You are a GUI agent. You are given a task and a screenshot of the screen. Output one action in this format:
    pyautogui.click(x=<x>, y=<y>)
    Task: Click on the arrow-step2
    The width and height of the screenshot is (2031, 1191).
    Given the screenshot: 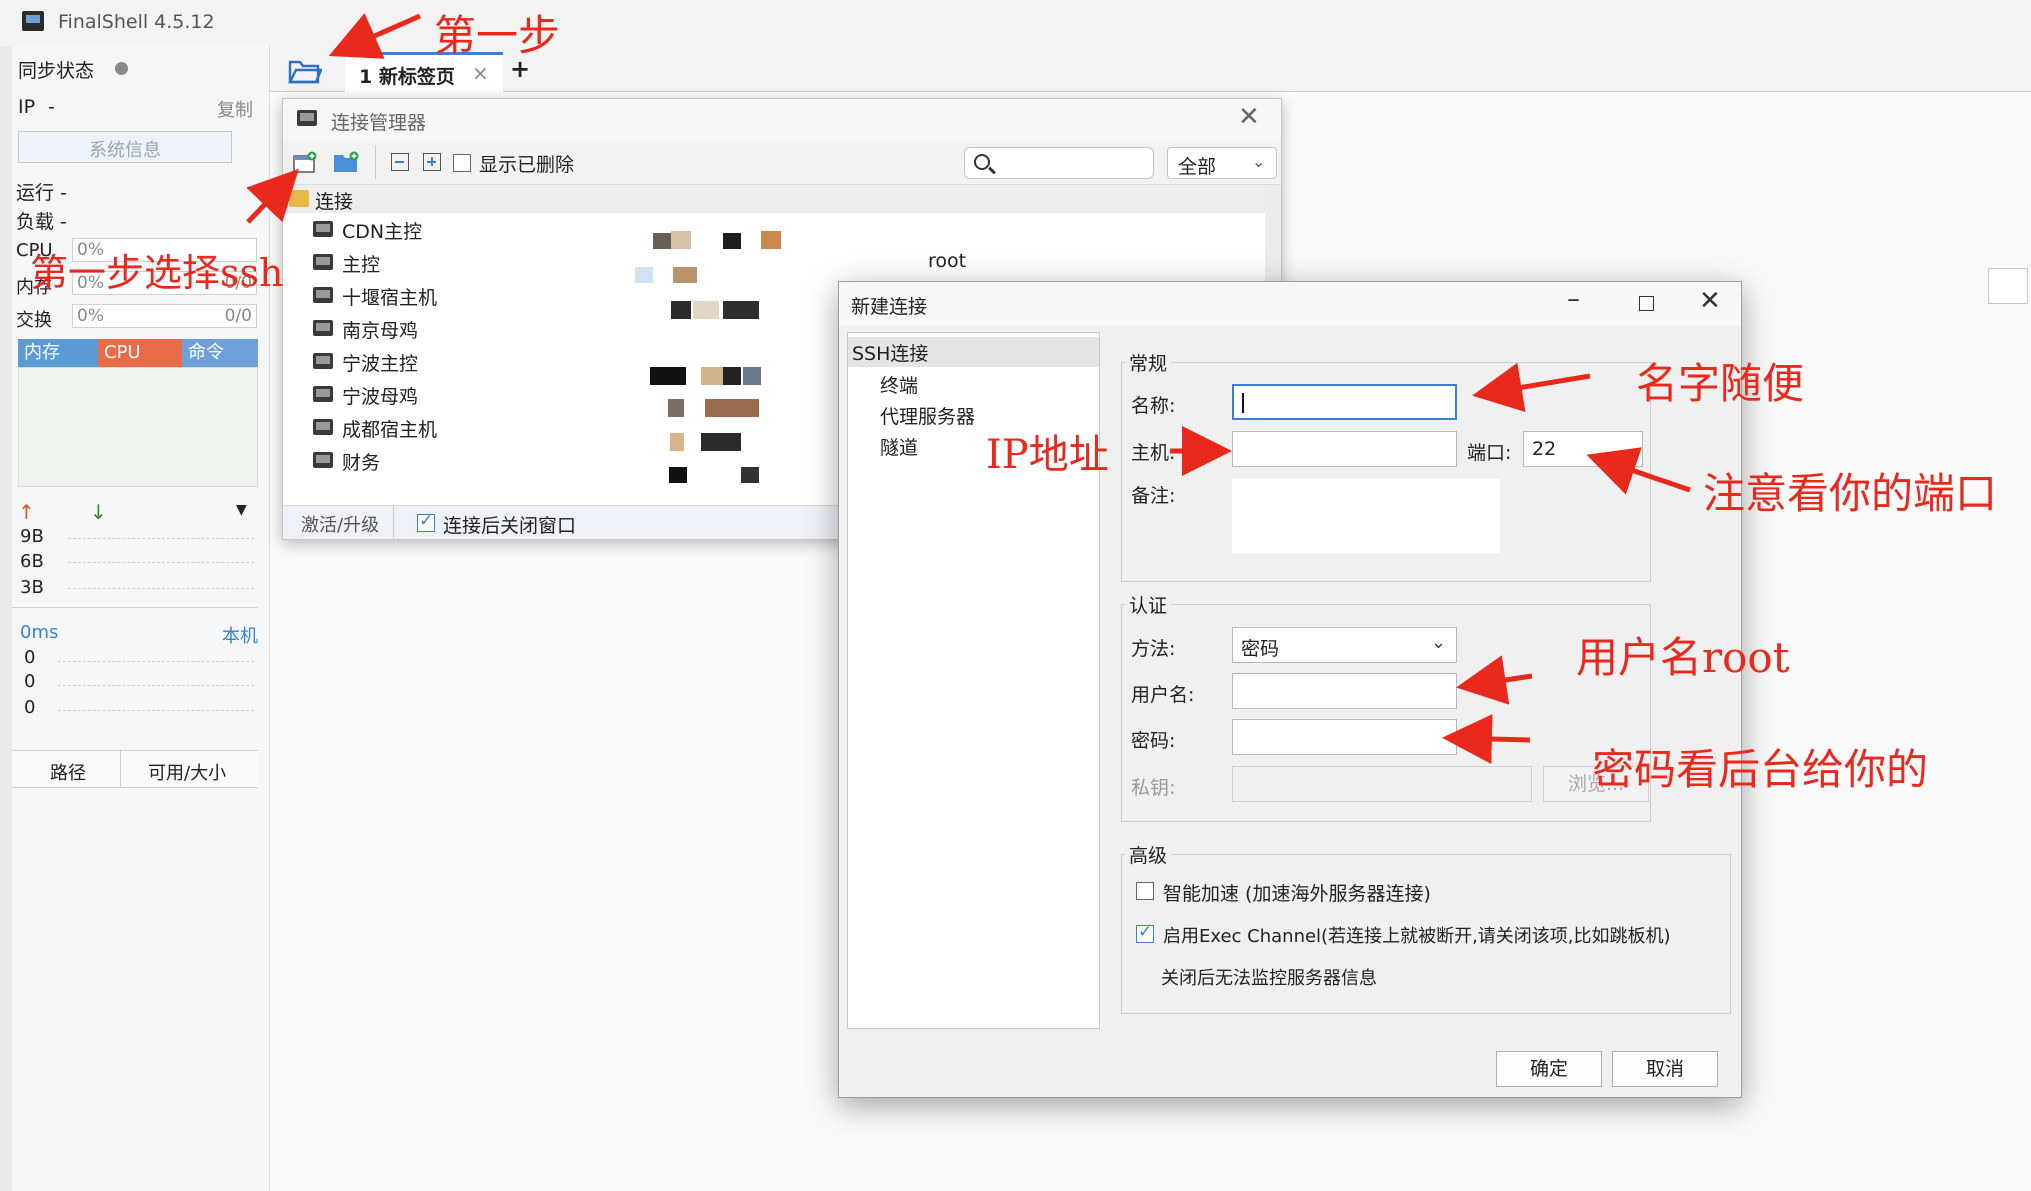 What is the action you would take?
    pyautogui.click(x=272, y=196)
    